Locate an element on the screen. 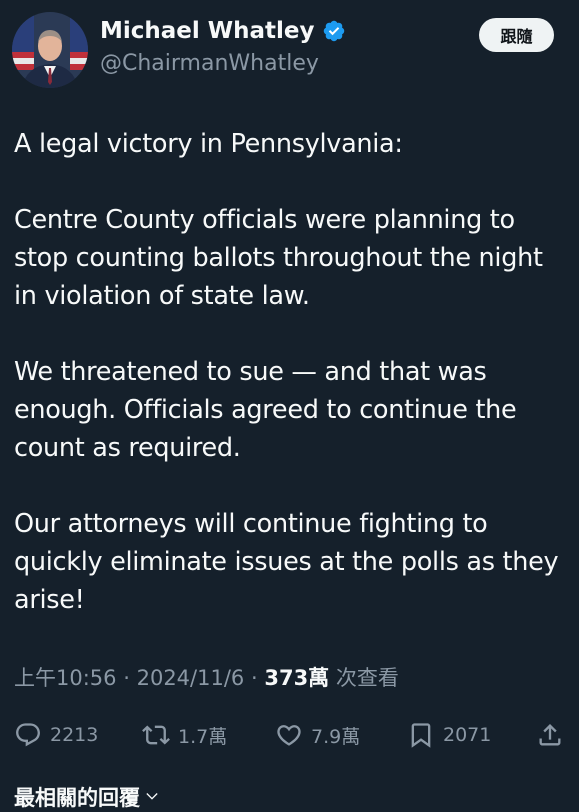 Image resolution: width=579 pixels, height=812 pixels. tweet-header: Michael Whatley @ChairmanWhatley 跟隨 is located at coordinates (289, 50).